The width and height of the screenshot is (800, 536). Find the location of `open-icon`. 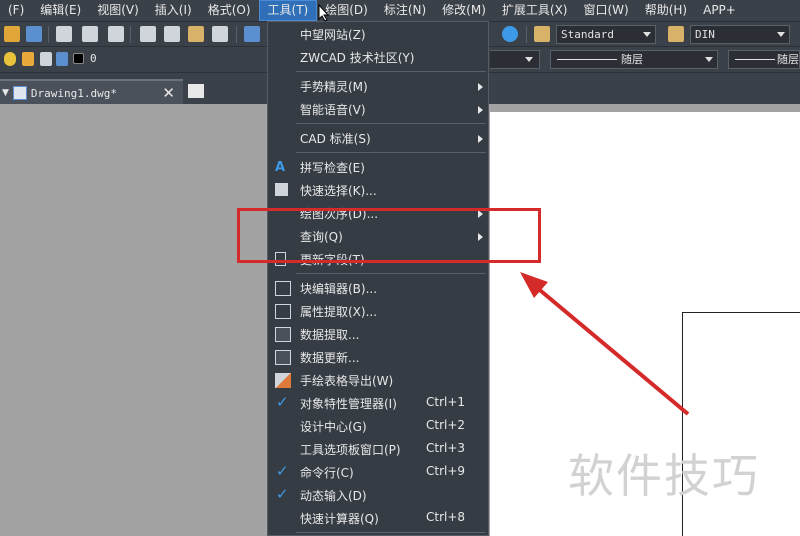

open-icon is located at coordinates (12, 34).